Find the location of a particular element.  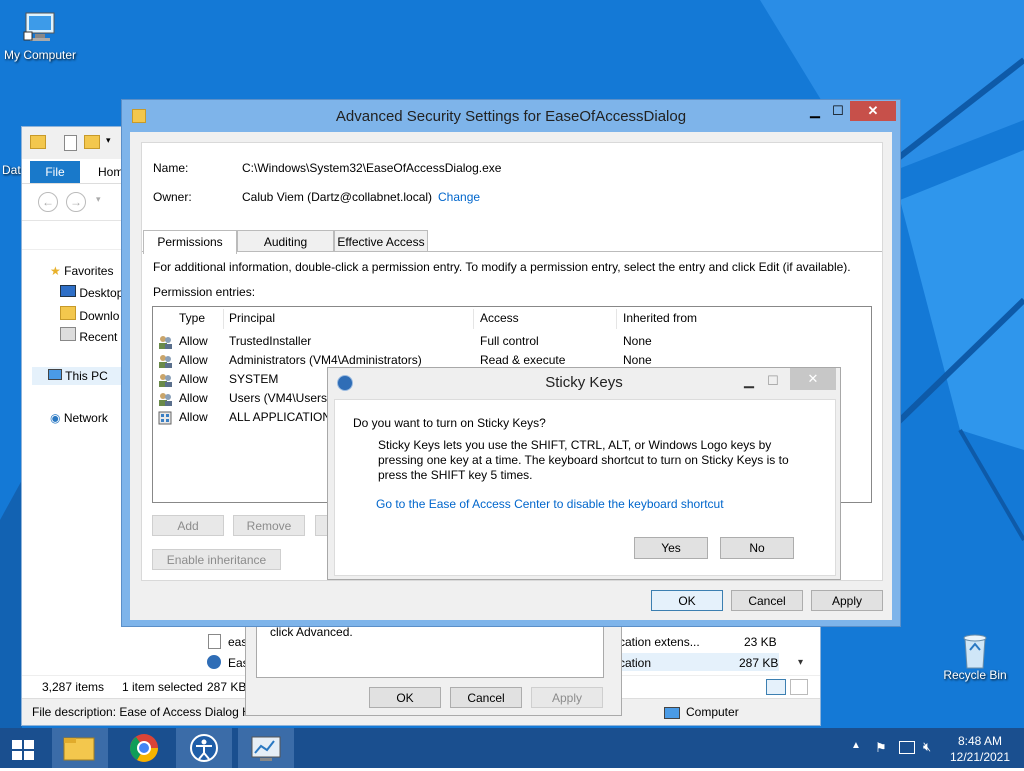

application-package-icon is located at coordinates (165, 418).